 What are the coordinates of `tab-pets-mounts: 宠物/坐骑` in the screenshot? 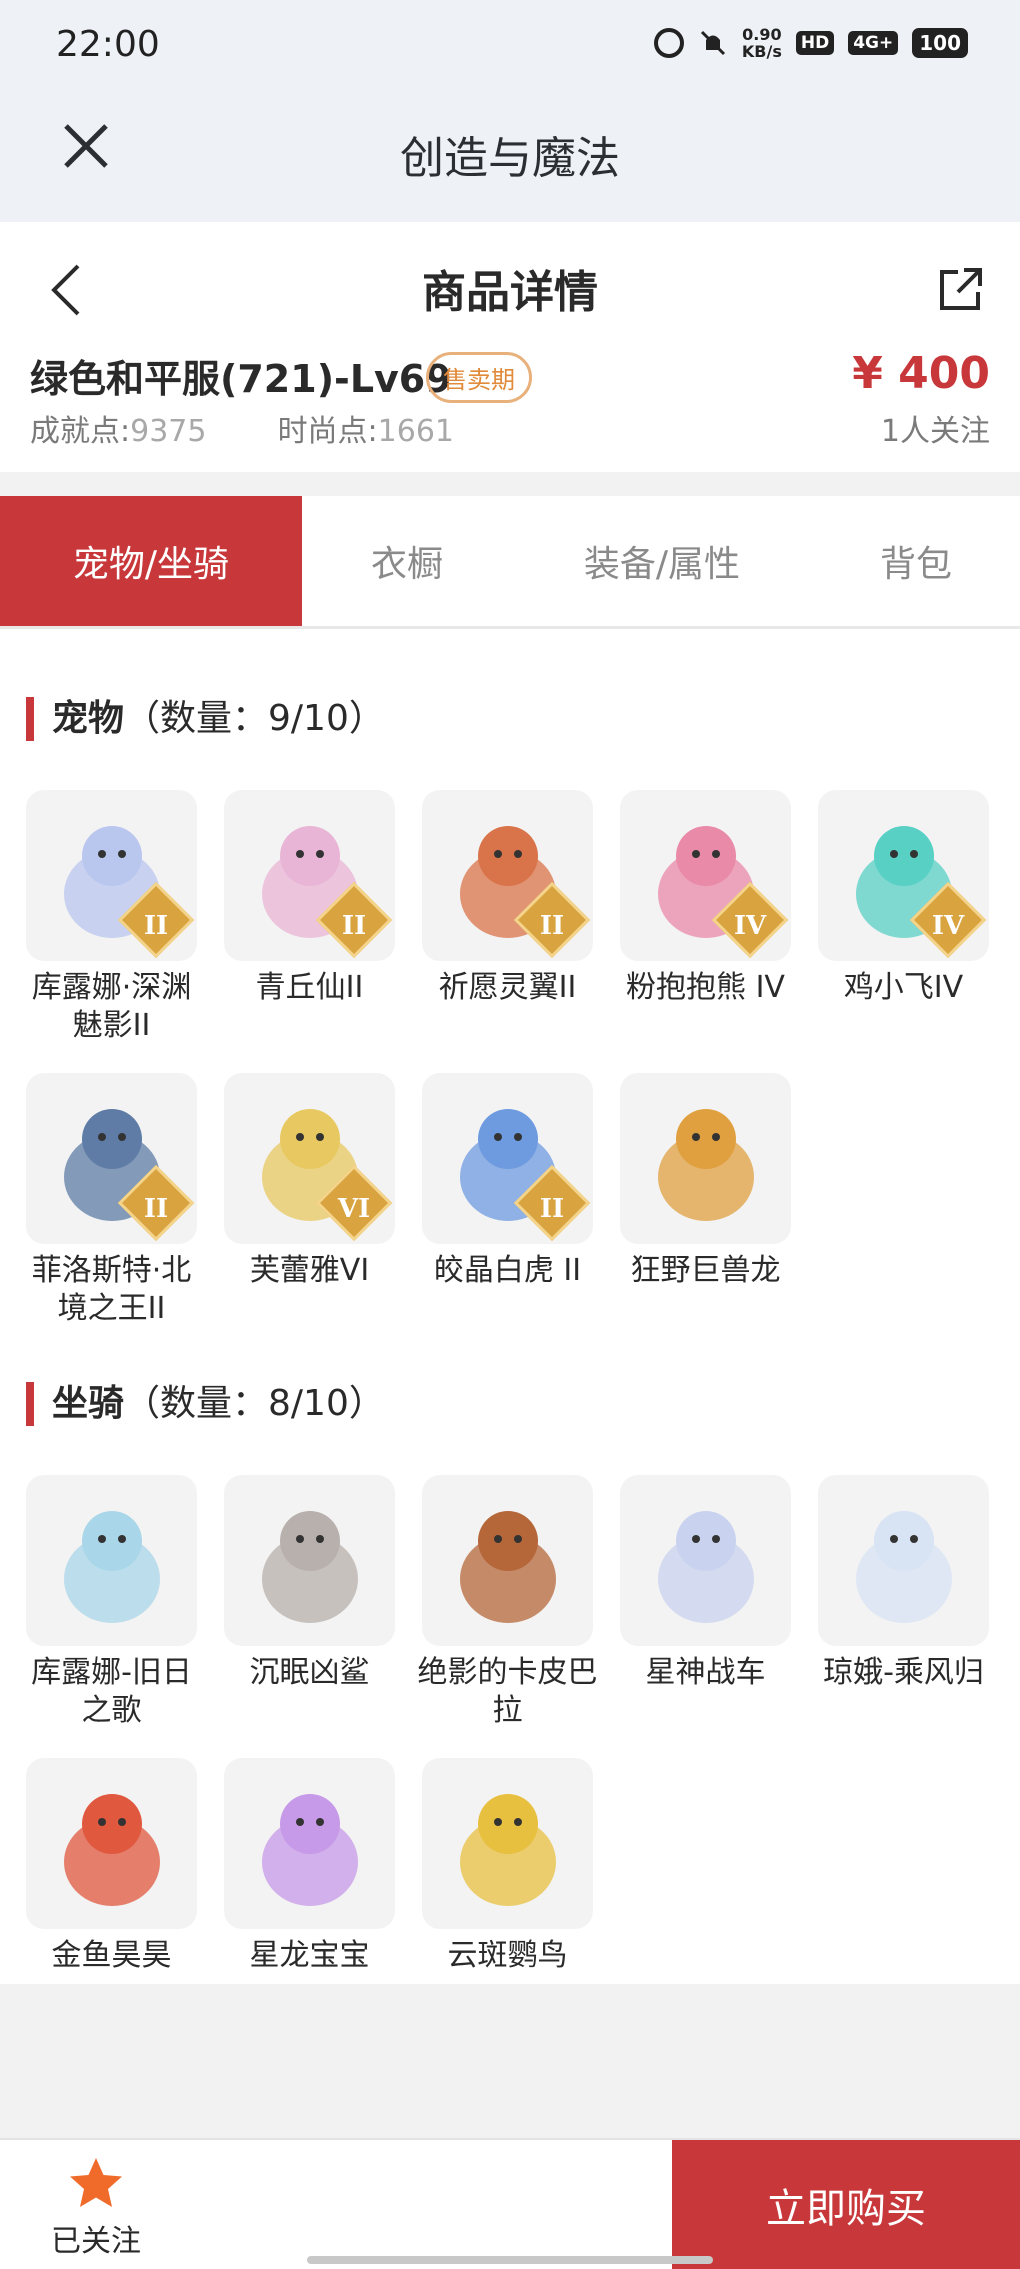 It's located at (151, 561).